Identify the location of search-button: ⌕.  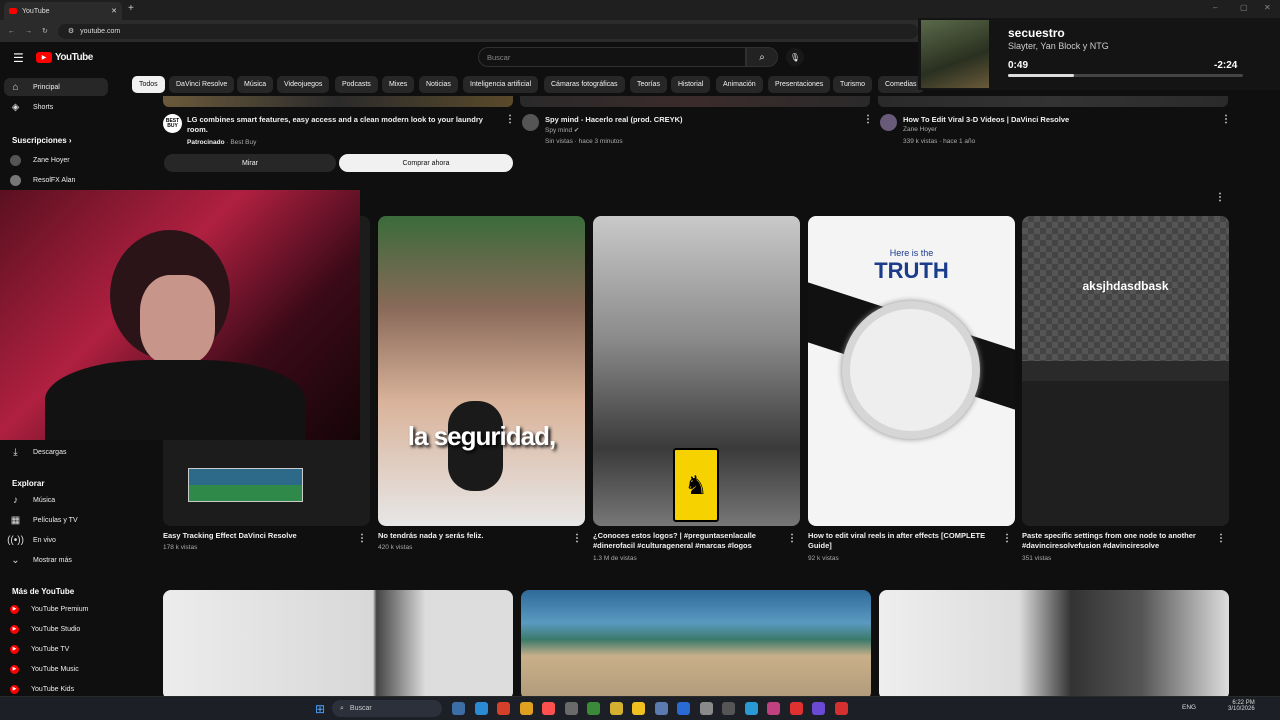
(762, 57).